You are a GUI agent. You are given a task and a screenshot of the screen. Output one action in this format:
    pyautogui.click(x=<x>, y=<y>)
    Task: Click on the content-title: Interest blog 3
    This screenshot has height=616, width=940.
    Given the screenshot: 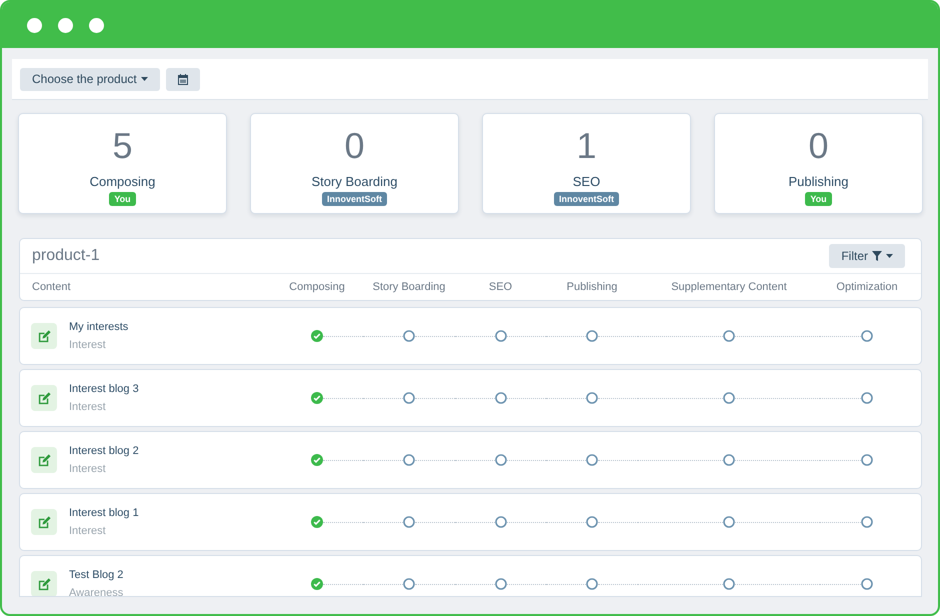 What is the action you would take?
    pyautogui.click(x=104, y=389)
    